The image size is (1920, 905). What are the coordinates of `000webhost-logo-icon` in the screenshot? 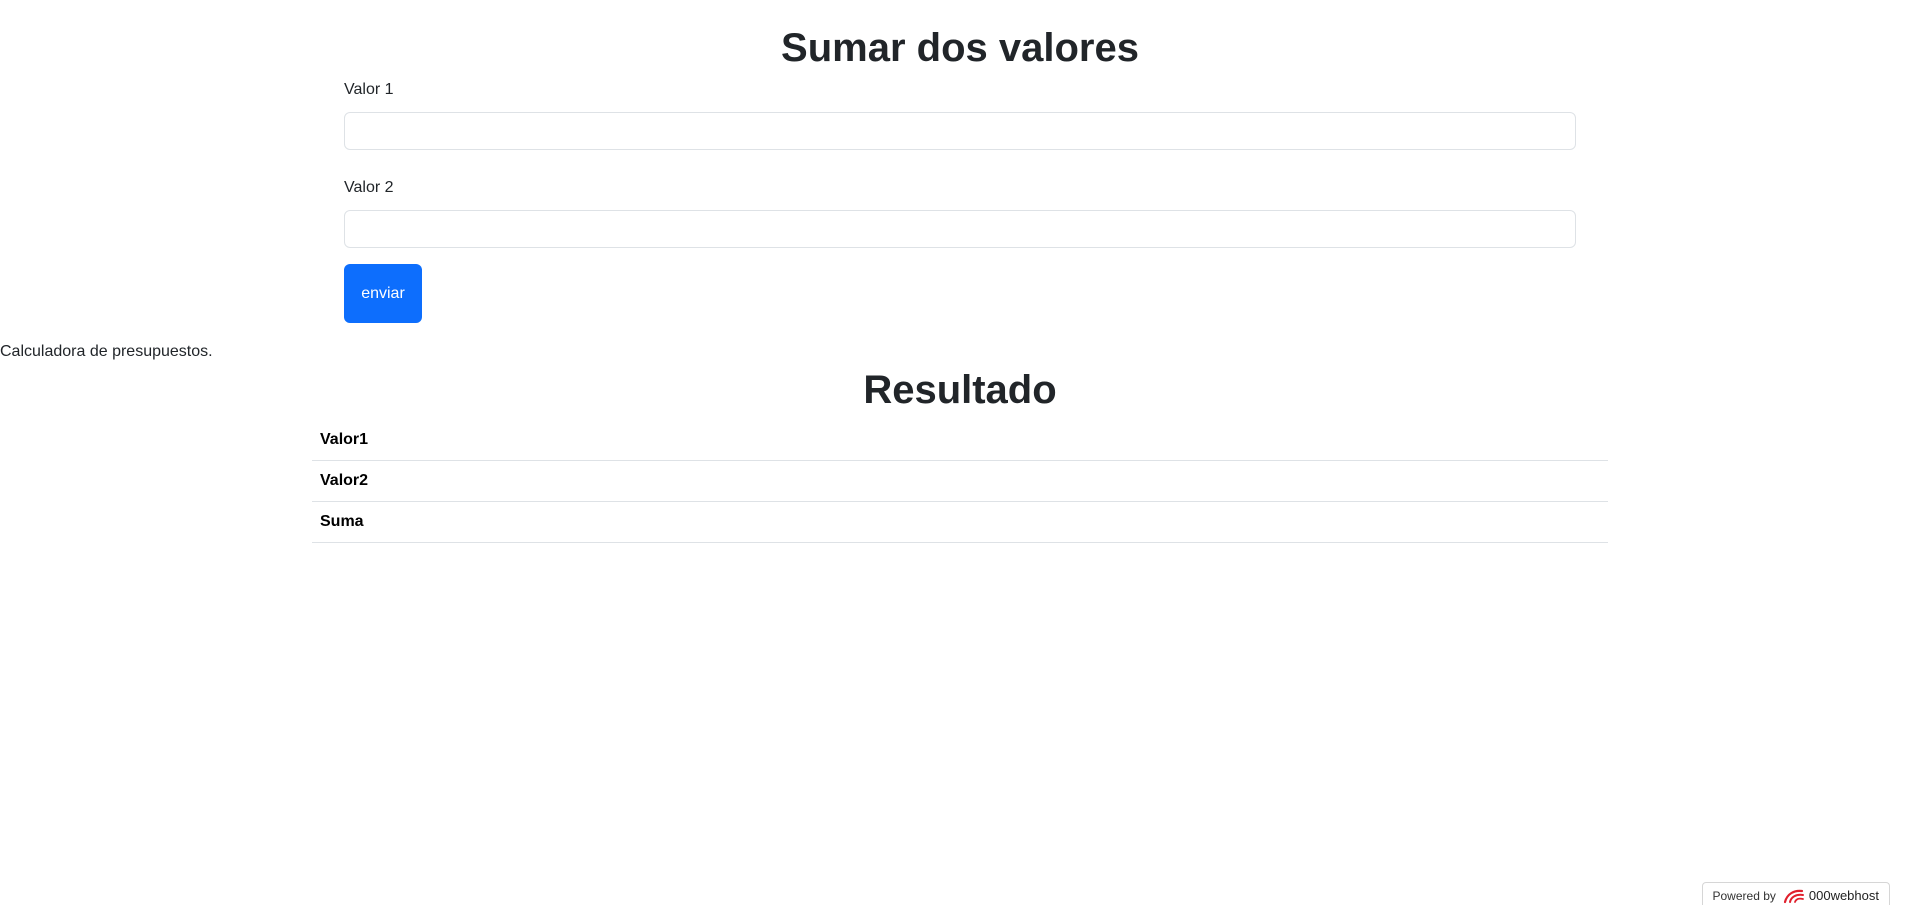 It's located at (1793, 896).